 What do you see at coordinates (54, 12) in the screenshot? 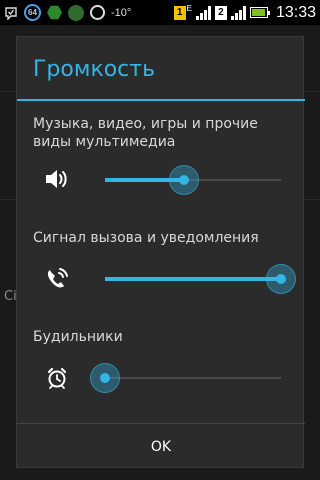
I see `green-hex-app-icon` at bounding box center [54, 12].